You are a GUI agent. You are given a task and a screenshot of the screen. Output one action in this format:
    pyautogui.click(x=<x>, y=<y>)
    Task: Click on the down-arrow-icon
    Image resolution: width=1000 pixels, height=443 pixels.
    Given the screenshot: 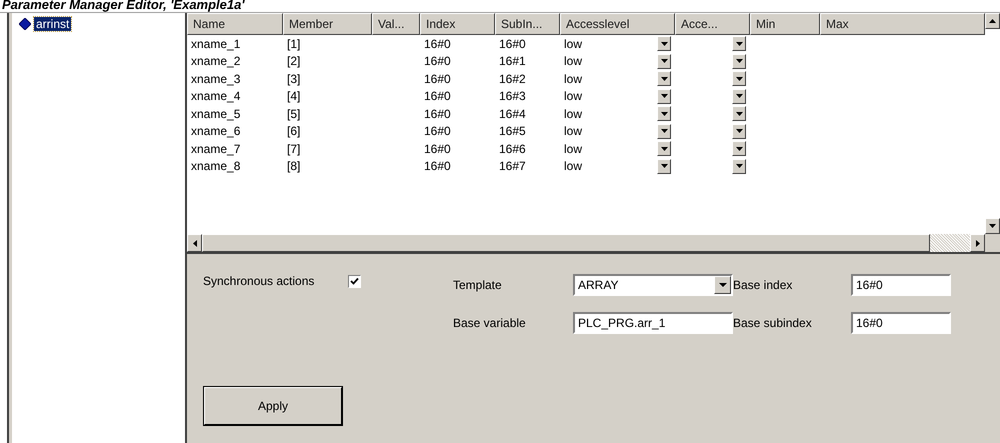 What is the action you would take?
    pyautogui.click(x=992, y=226)
    